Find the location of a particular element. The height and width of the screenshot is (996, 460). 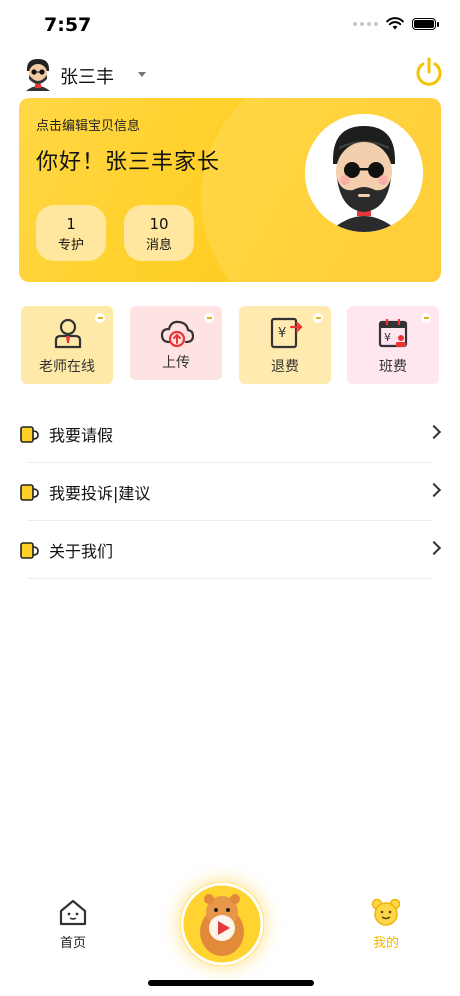

center-play-button is located at coordinates (222, 924).